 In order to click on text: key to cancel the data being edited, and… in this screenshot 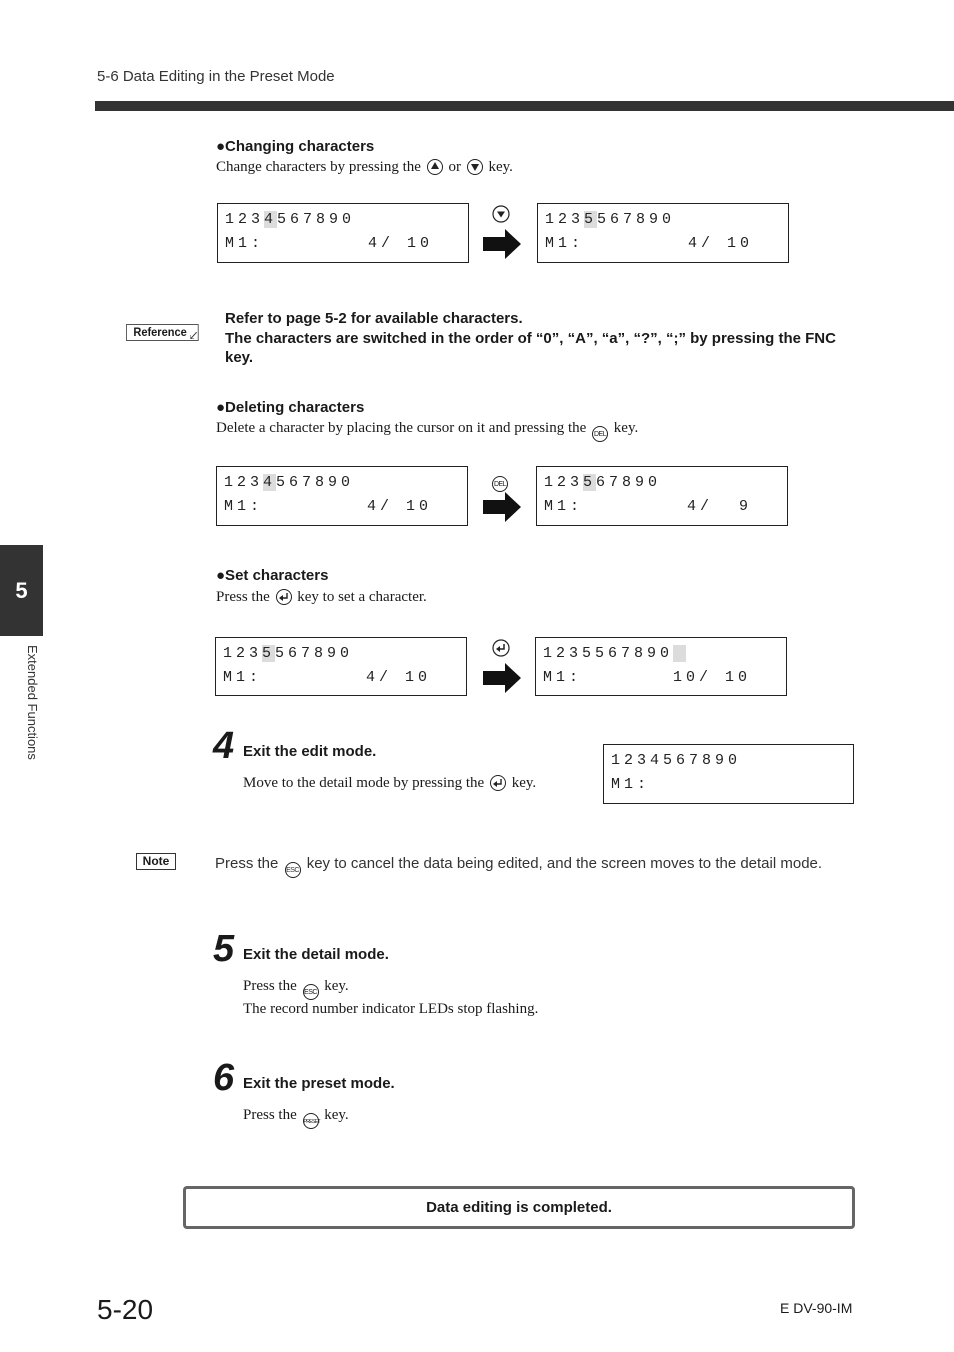, I will do `click(564, 863)`.